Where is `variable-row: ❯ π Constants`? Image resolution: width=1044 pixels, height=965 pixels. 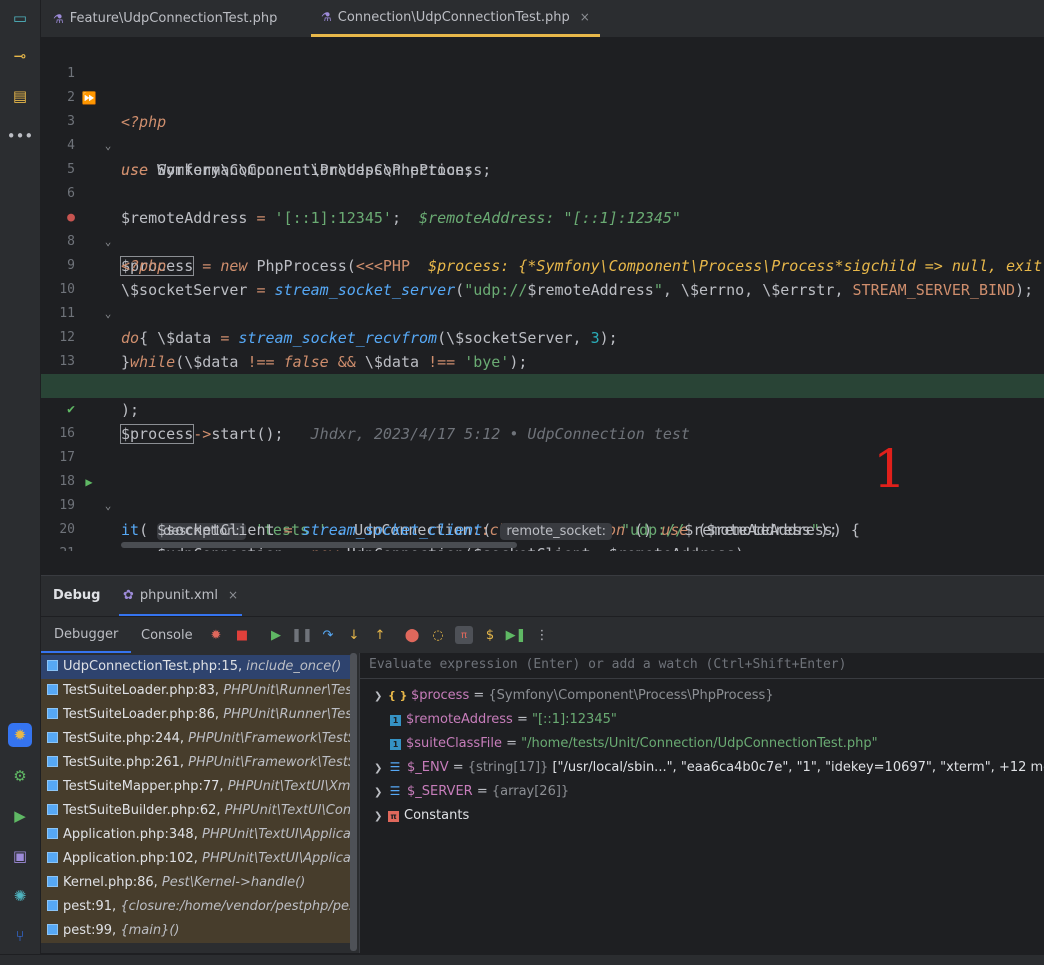 variable-row: ❯ π Constants is located at coordinates (421, 816).